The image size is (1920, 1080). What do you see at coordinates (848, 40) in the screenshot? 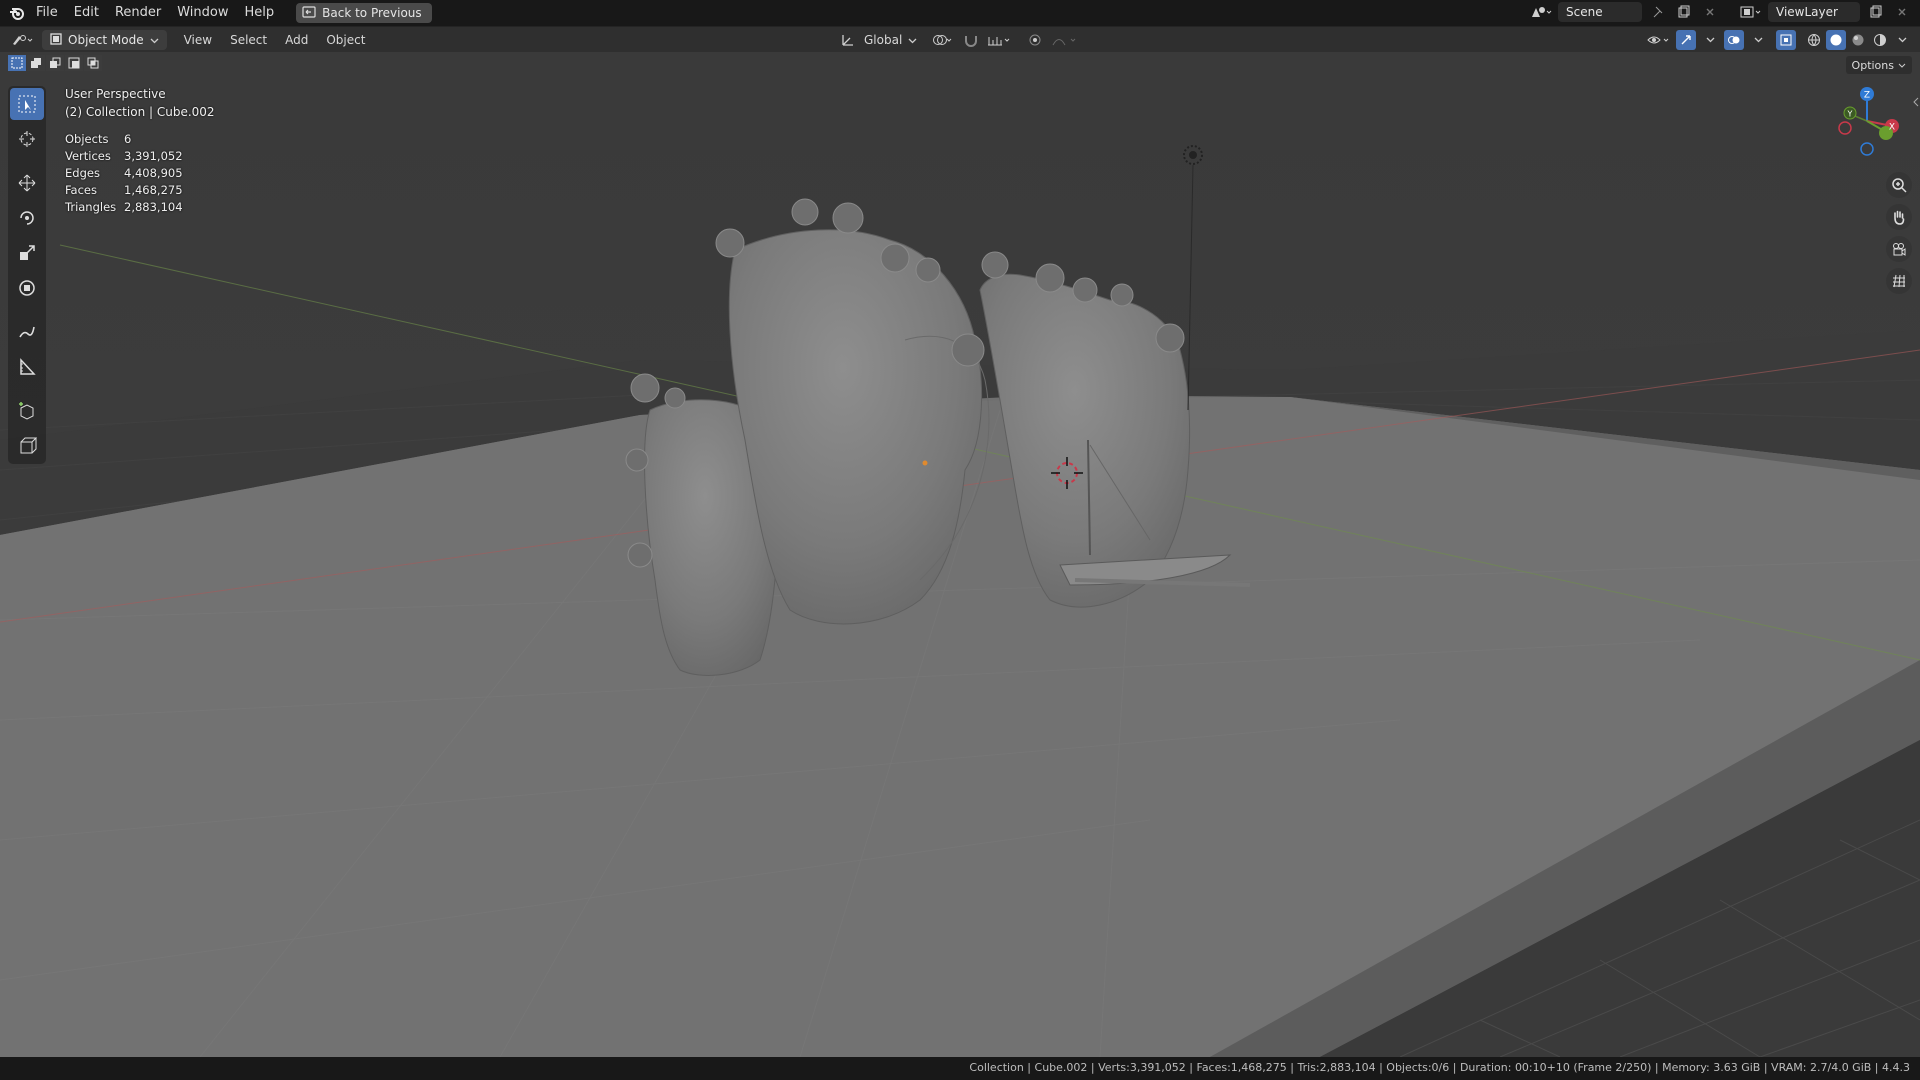
I see `transform-orientation-icon` at bounding box center [848, 40].